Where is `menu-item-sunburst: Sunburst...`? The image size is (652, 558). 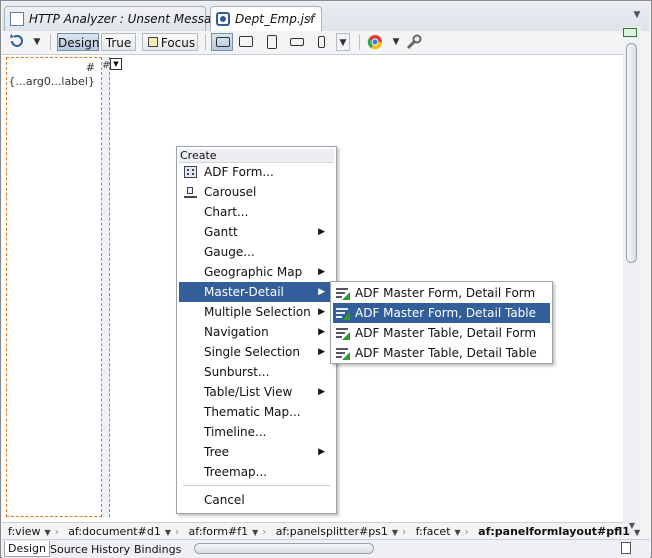 menu-item-sunburst: Sunburst... is located at coordinates (256, 372).